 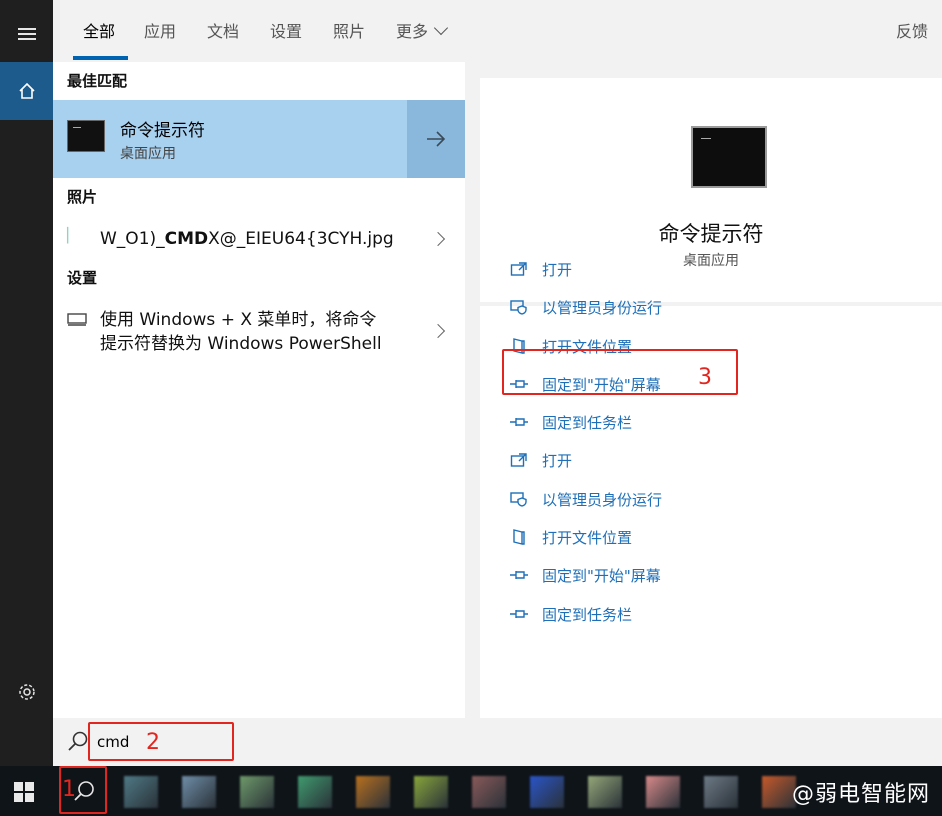 I want to click on photo-result-item: ▏ W_O1)_CMDX@_EIEU64{3CYH.jpg, so click(x=259, y=239).